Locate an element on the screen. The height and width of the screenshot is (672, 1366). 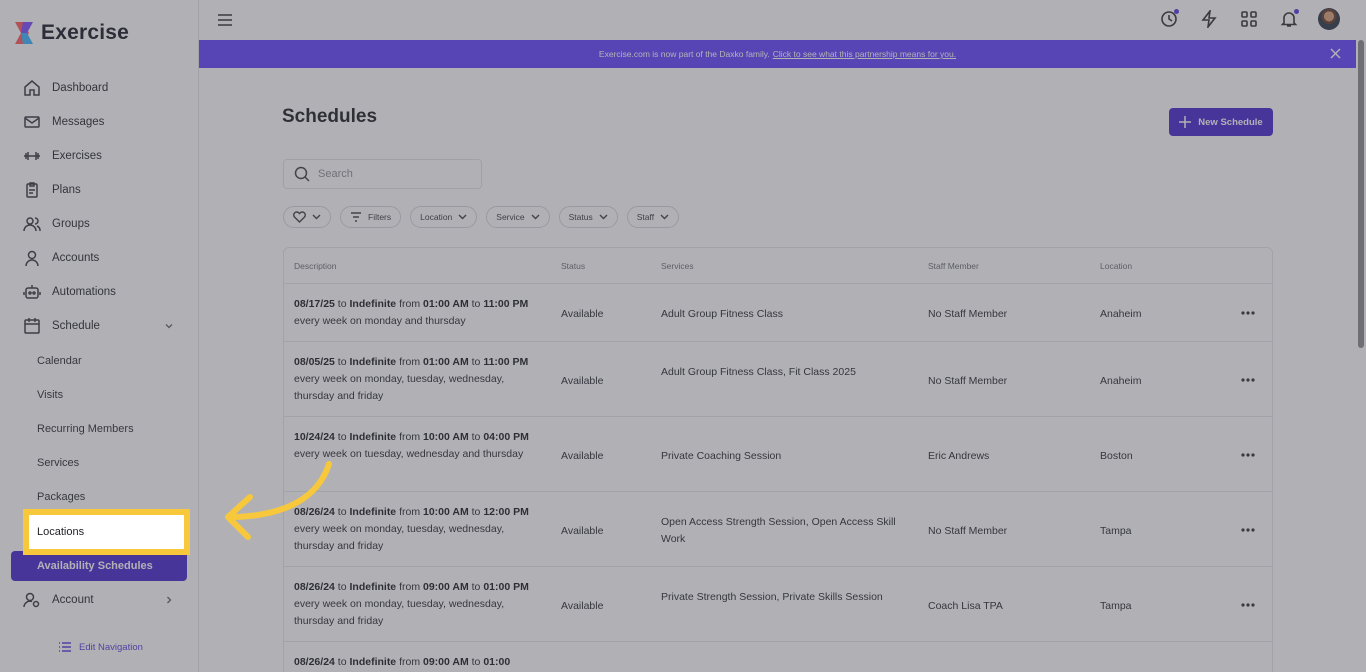
end-time: 01:00 PM is located at coordinates (506, 587).